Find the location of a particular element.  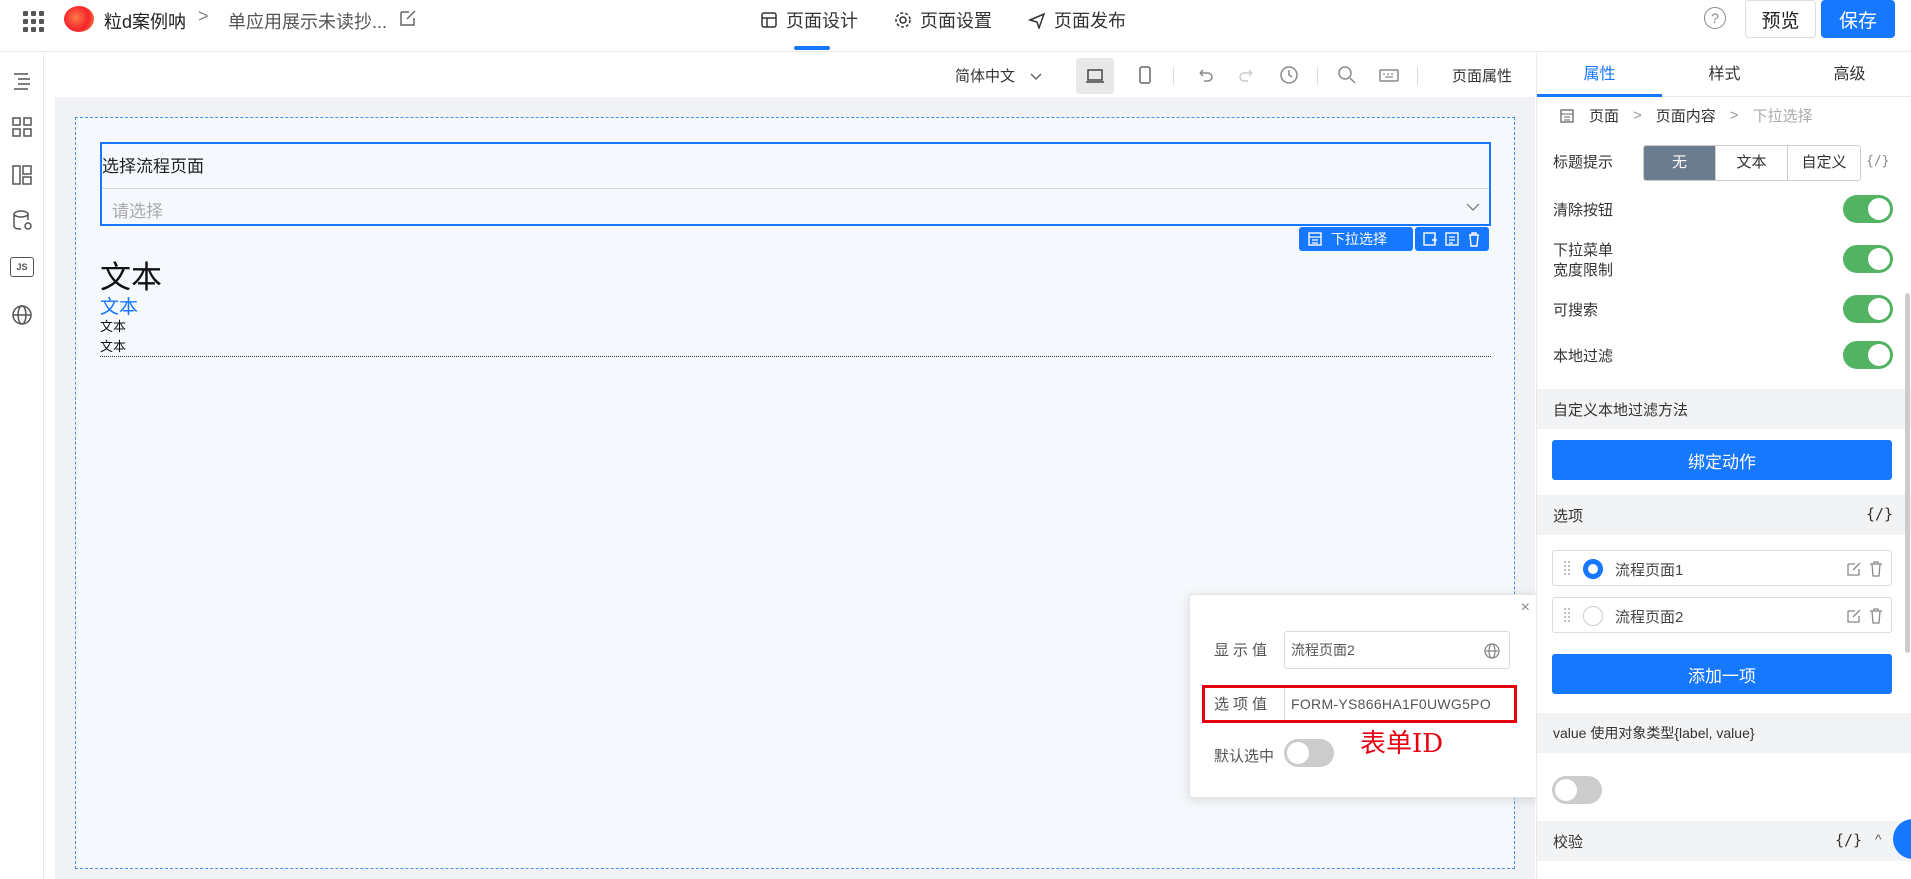

outline-tree-icon is located at coordinates (22, 81).